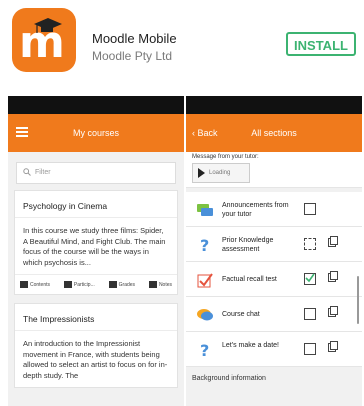 The height and width of the screenshot is (406, 364). Describe the element at coordinates (96, 204) in the screenshot. I see `course-title: Psychology in Cinema` at that location.